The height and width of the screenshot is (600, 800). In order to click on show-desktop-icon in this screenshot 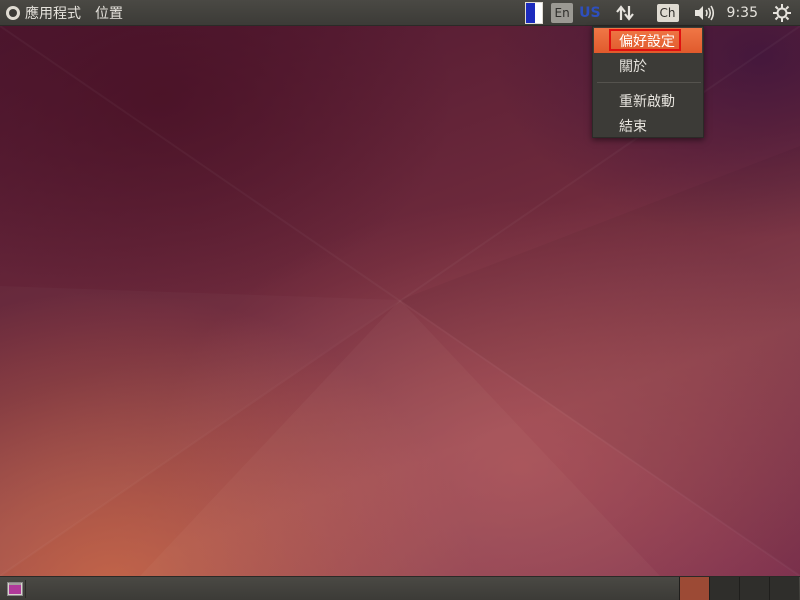, I will do `click(14, 589)`.